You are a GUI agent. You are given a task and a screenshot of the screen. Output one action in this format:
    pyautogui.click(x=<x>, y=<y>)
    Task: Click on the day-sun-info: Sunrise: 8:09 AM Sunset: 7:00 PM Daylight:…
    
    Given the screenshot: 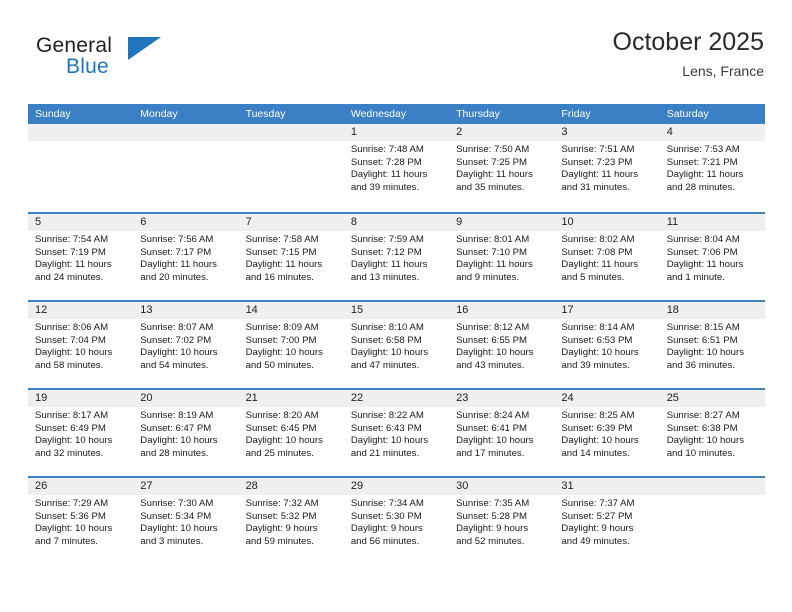 What is the action you would take?
    pyautogui.click(x=291, y=345)
    